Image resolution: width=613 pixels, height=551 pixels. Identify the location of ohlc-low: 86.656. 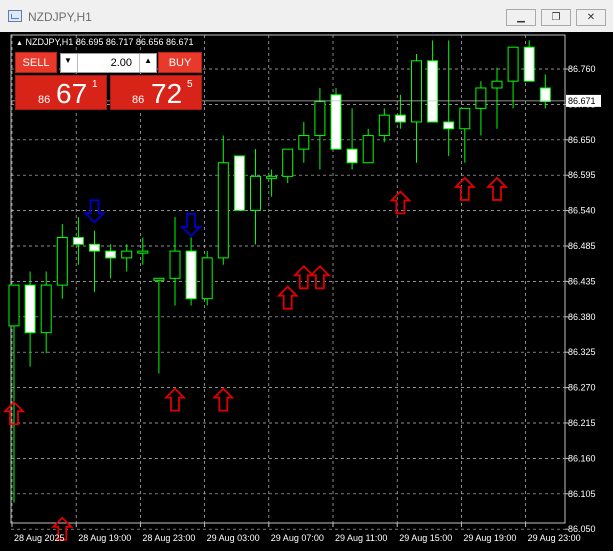
(149, 42).